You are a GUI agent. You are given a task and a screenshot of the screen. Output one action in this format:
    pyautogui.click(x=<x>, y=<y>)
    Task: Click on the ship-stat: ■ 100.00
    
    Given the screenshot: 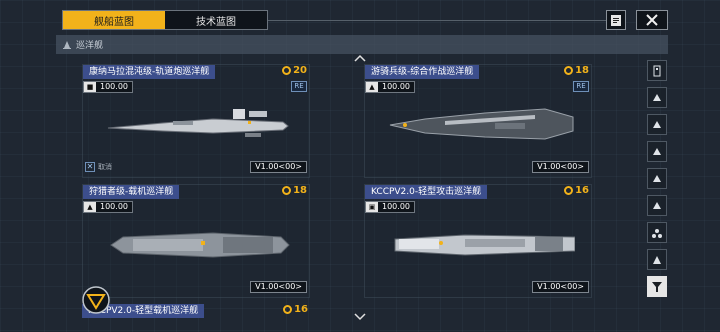 What is the action you would take?
    pyautogui.click(x=108, y=87)
    